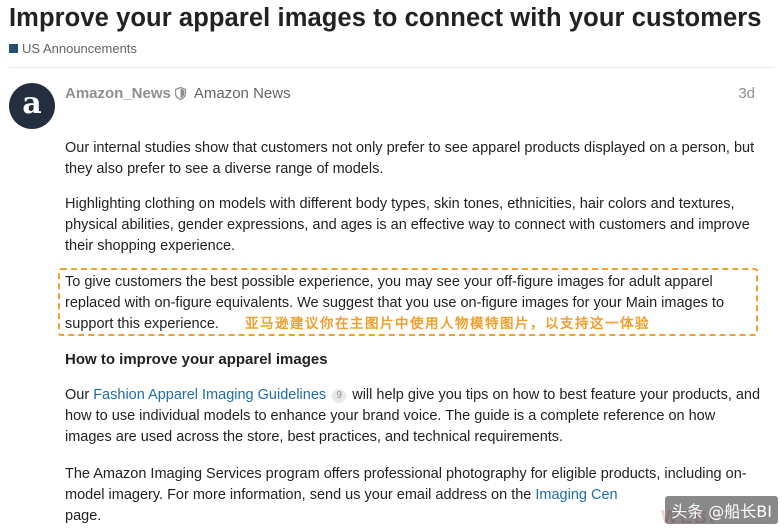 The image size is (784, 530). What do you see at coordinates (32, 106) in the screenshot?
I see `avatar: a` at bounding box center [32, 106].